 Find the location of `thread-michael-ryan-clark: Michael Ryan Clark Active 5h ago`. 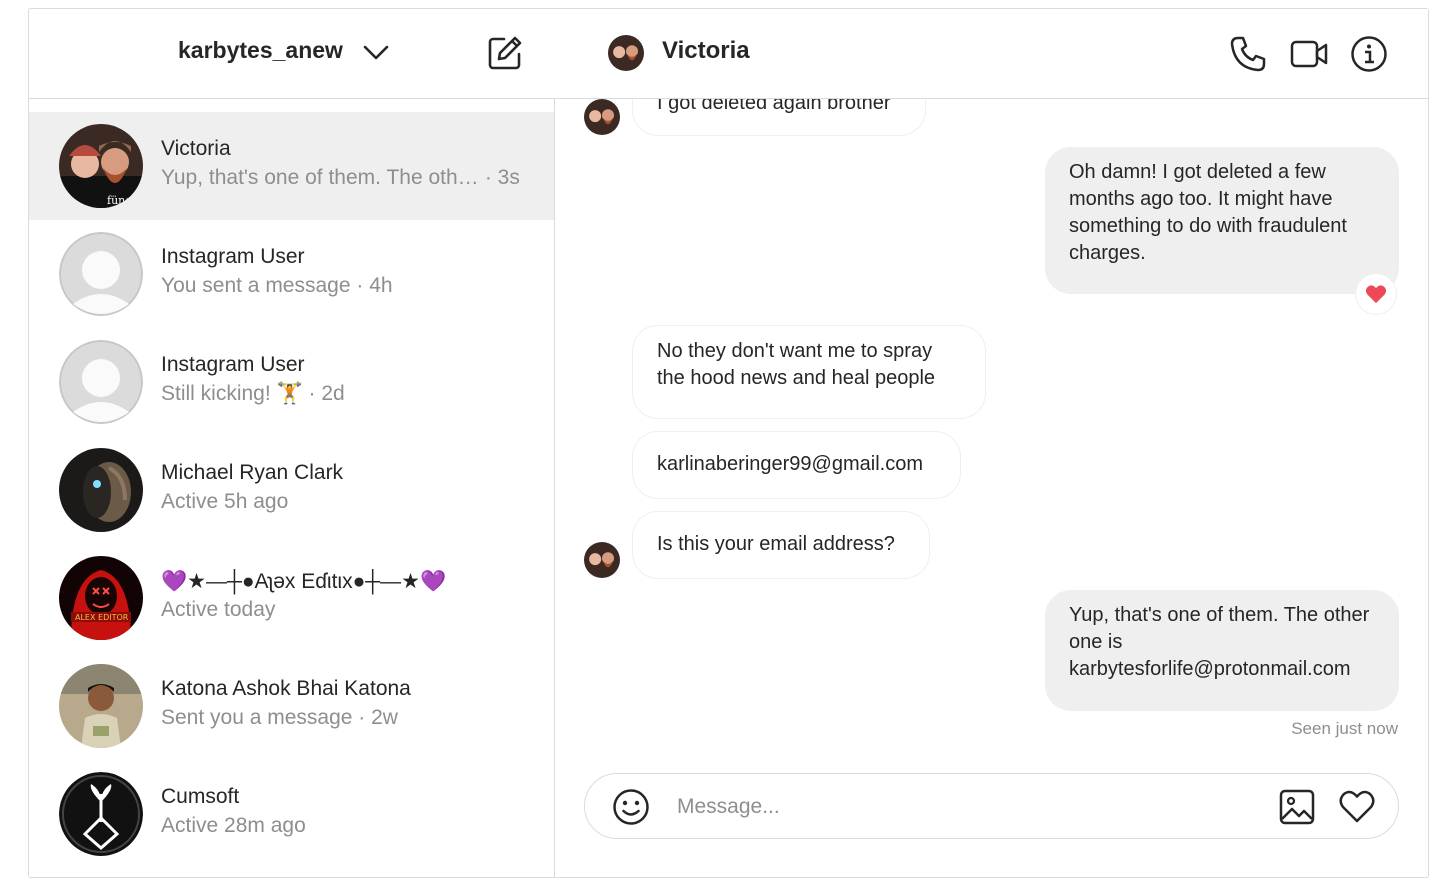

thread-michael-ryan-clark: Michael Ryan Clark Active 5h ago is located at coordinates (291, 490).